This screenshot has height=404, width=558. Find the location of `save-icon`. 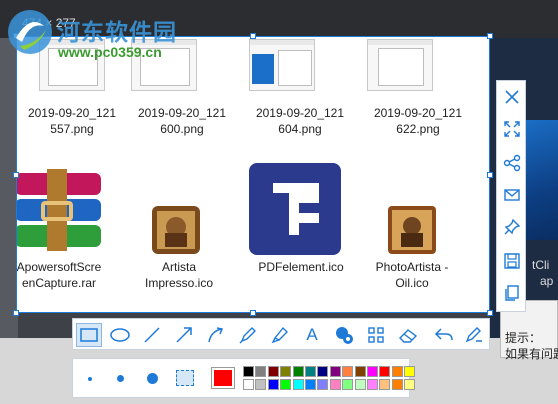

save-icon is located at coordinates (512, 261).